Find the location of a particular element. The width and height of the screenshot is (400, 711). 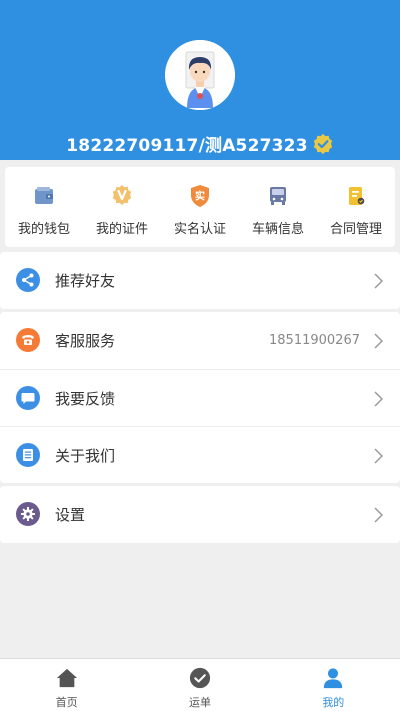

chat-icon is located at coordinates (28, 398).